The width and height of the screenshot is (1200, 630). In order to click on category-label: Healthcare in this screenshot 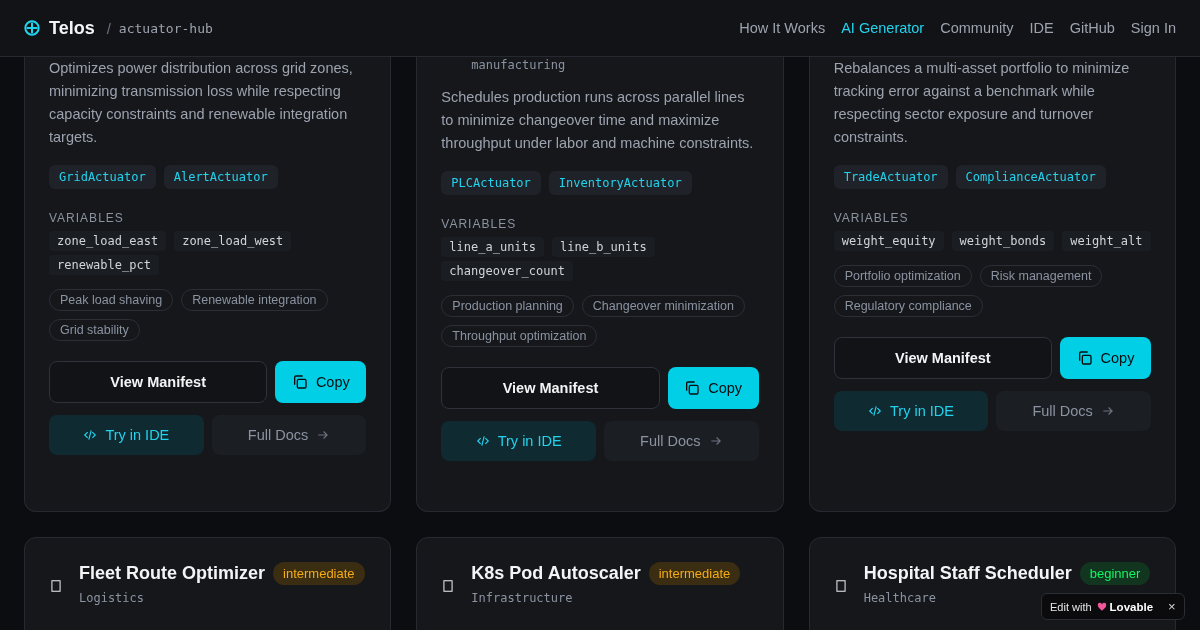, I will do `click(900, 598)`.